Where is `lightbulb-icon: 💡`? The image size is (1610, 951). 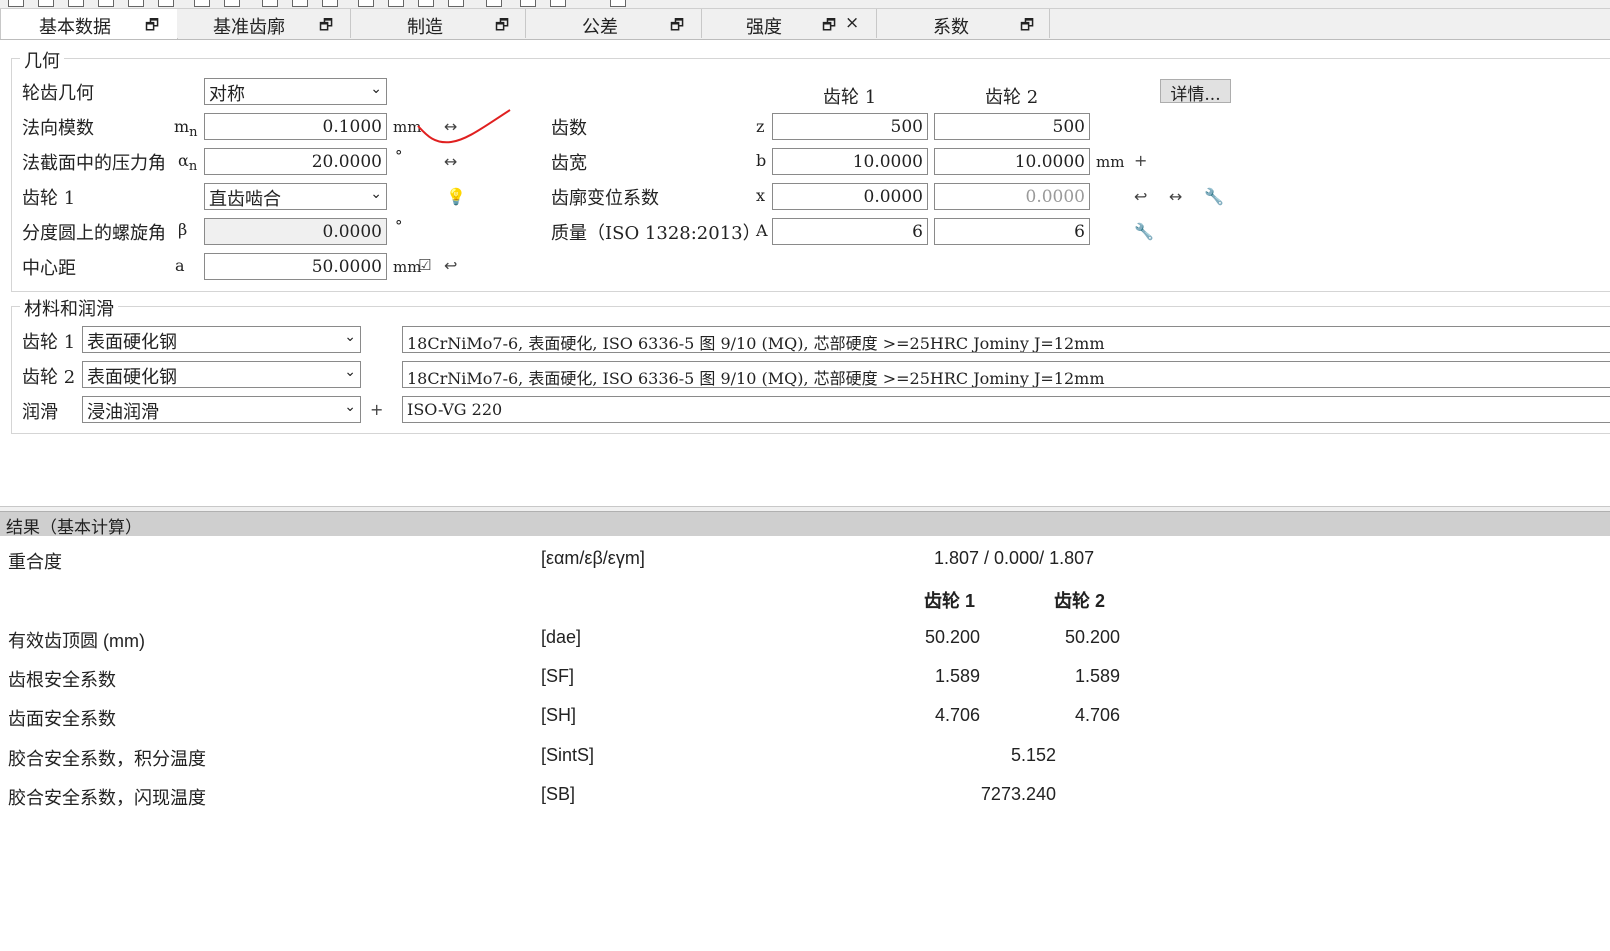
lightbulb-icon: 💡 is located at coordinates (456, 196).